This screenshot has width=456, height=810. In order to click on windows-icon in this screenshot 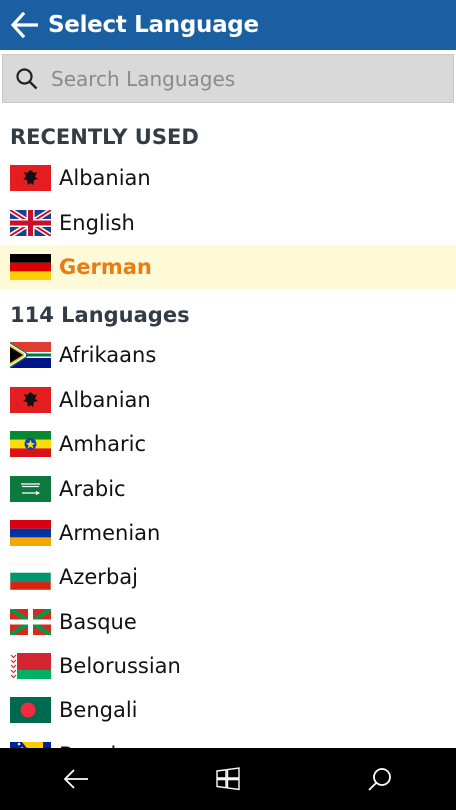, I will do `click(228, 779)`.